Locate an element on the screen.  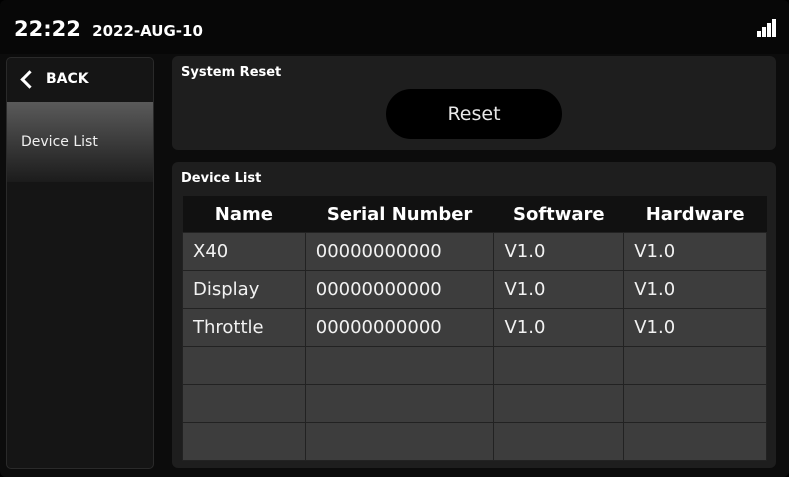
date-text: 2022-AUG-10 is located at coordinates (147, 31).